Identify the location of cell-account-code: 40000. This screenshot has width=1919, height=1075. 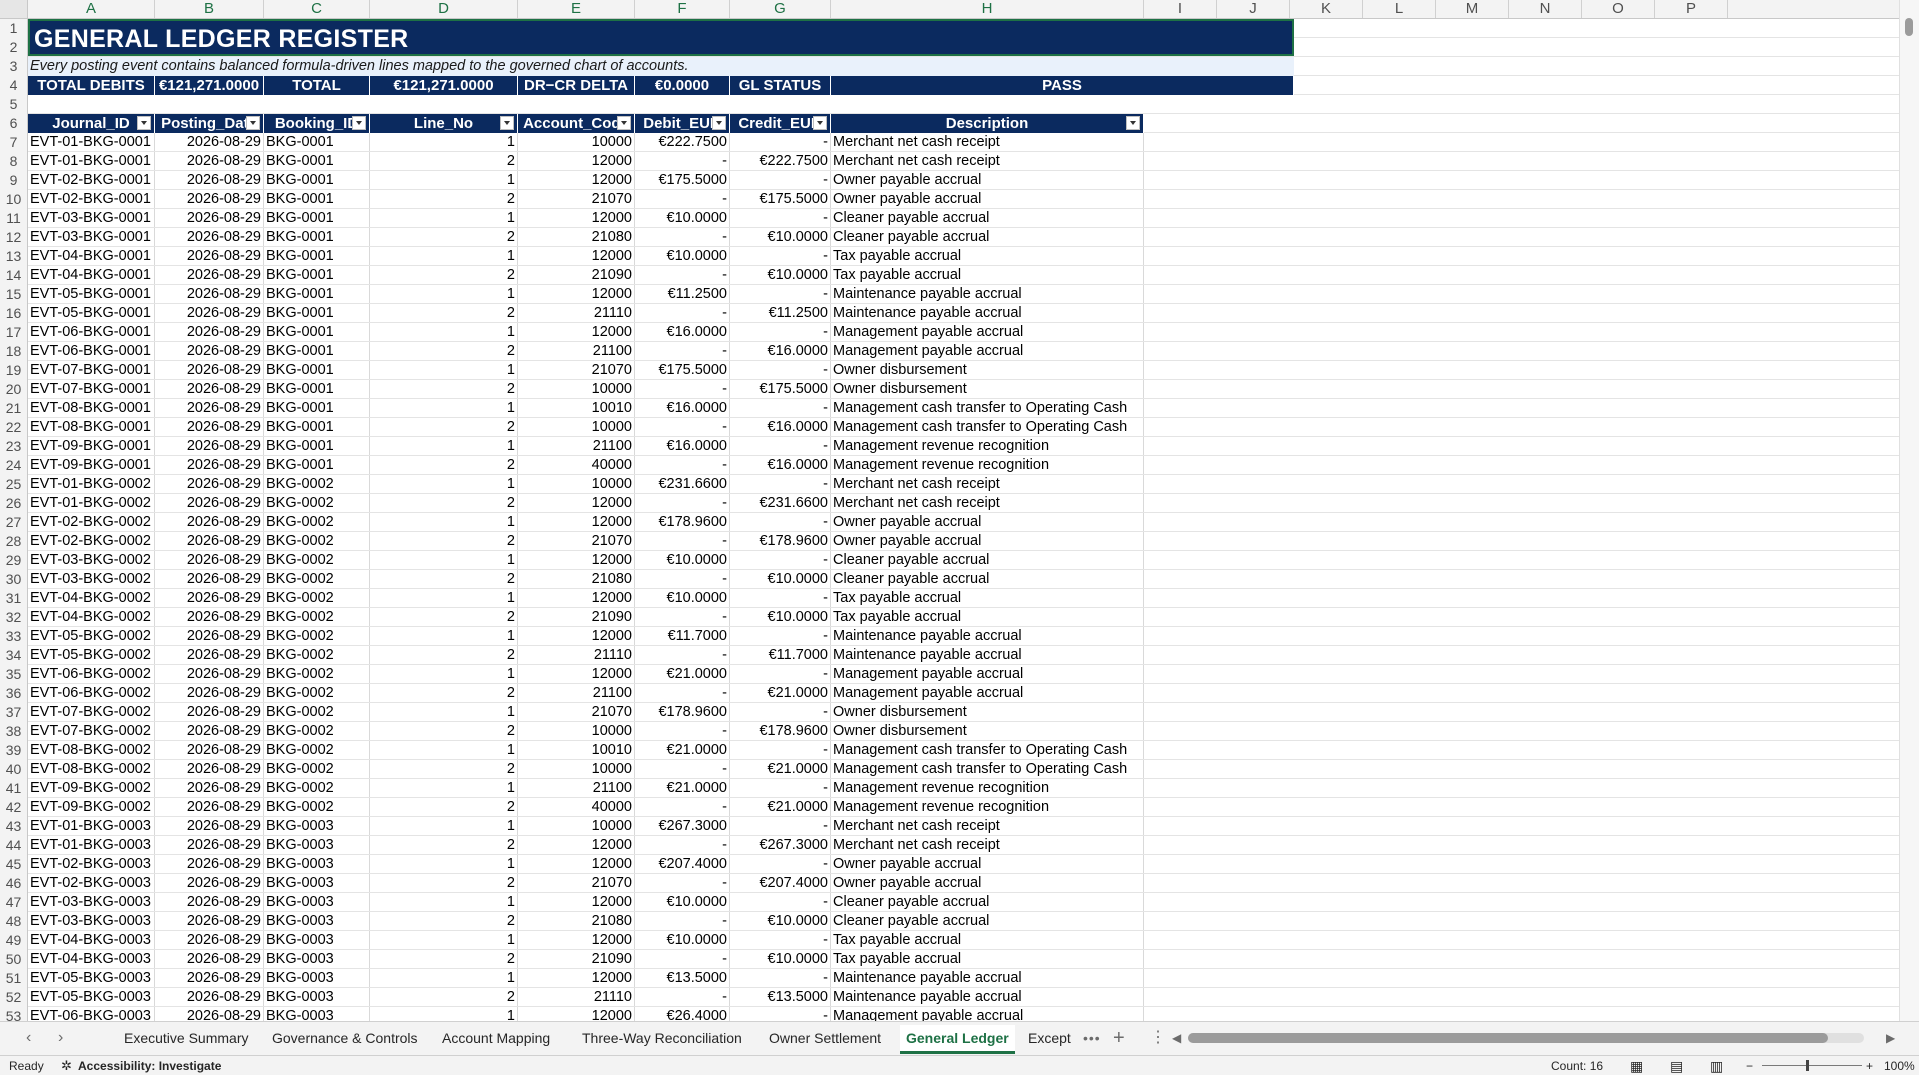
(576, 807).